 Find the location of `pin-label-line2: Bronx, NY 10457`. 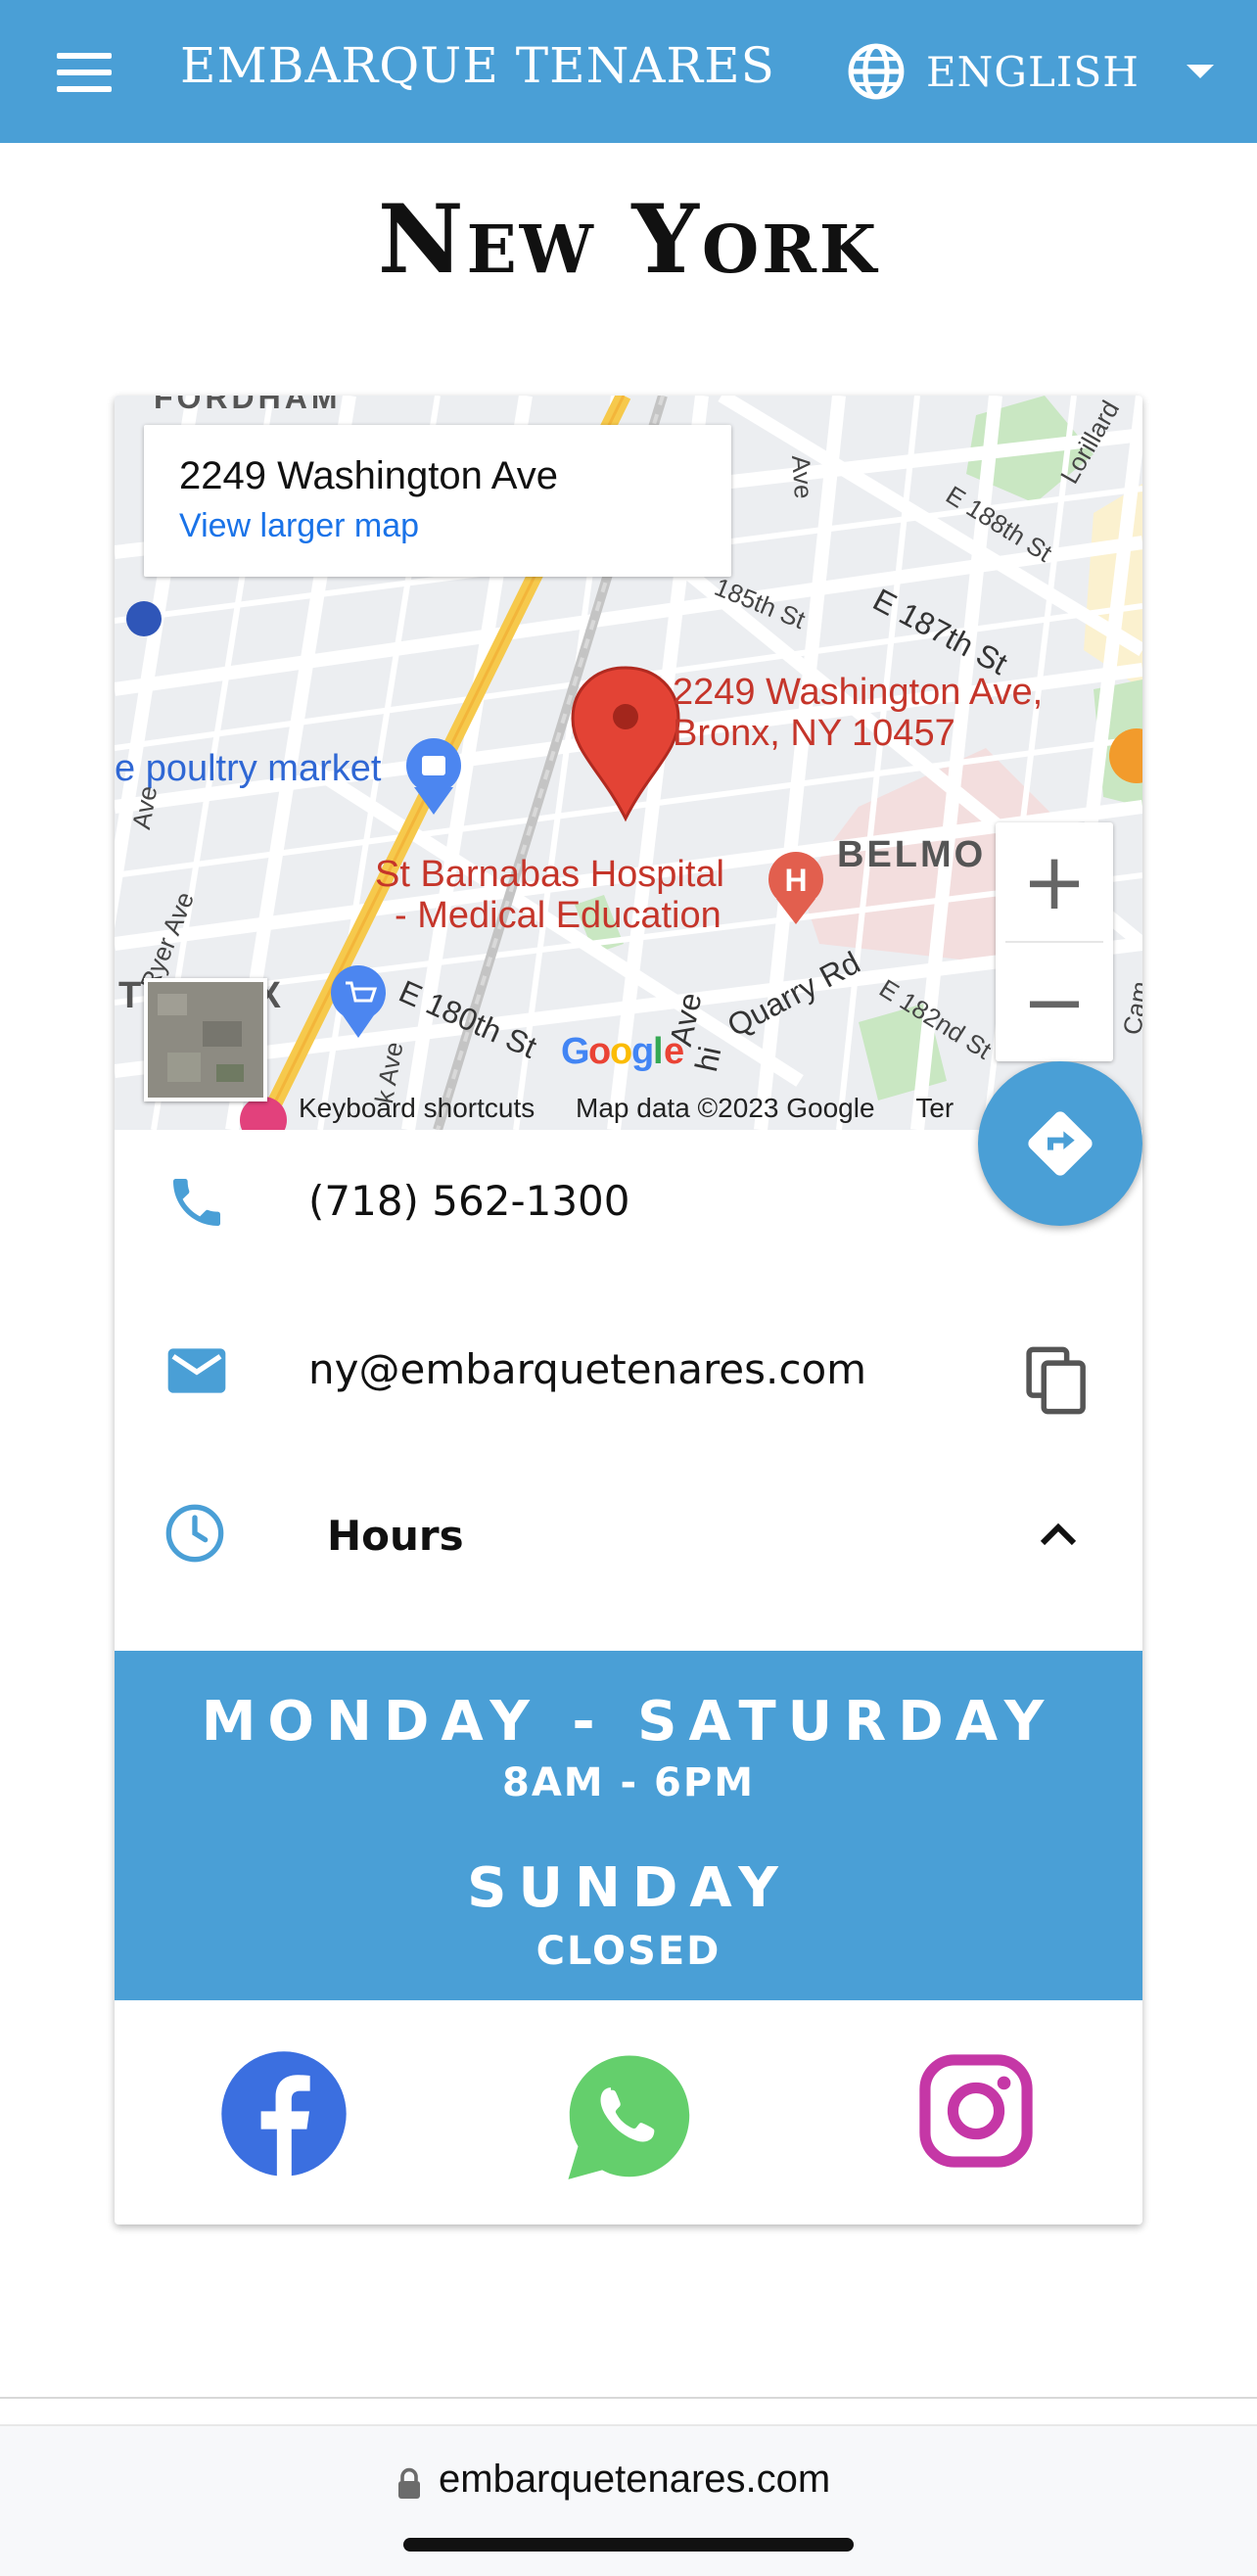

pin-label-line2: Bronx, NY 10457 is located at coordinates (814, 734).